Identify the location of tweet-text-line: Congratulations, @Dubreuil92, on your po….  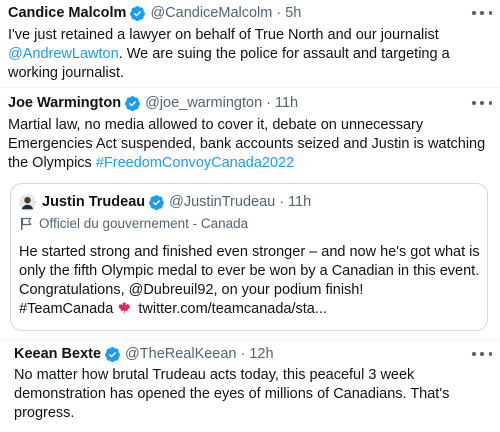
(191, 290).